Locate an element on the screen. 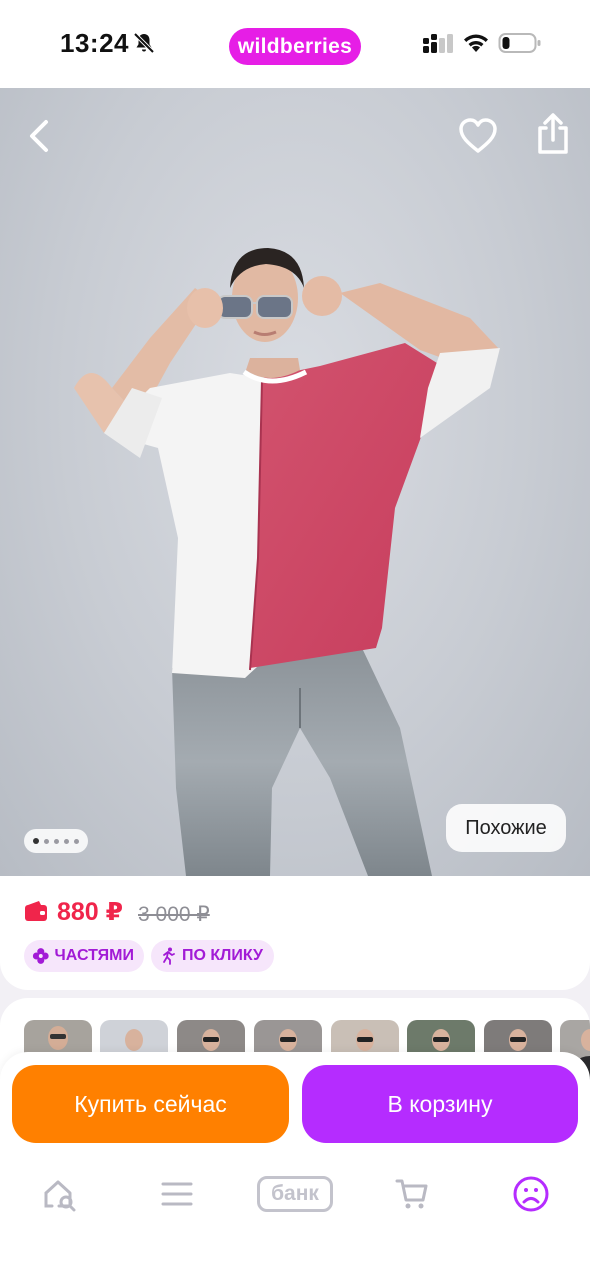  bell-off-icon is located at coordinates (144, 43).